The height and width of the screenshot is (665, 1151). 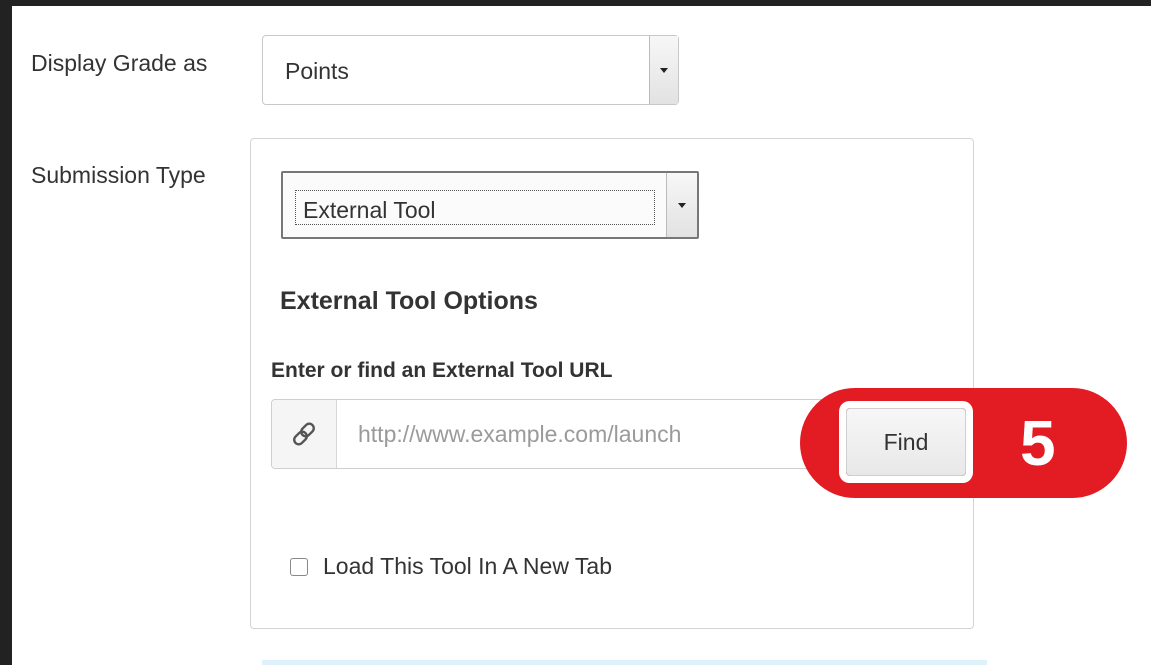 I want to click on step-number: 5, so click(x=1038, y=443).